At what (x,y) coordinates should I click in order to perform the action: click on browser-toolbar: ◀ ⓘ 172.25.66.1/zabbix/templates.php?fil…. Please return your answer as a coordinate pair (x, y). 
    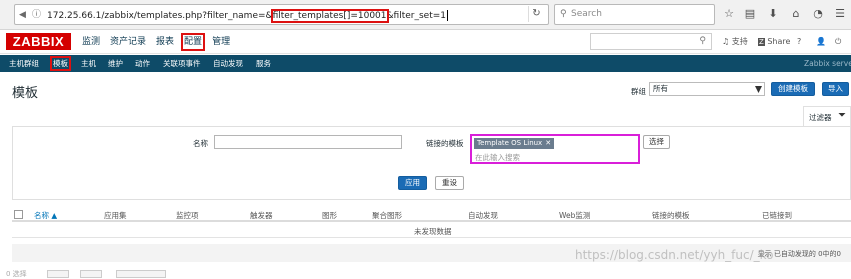
    Looking at the image, I should click on (425, 15).